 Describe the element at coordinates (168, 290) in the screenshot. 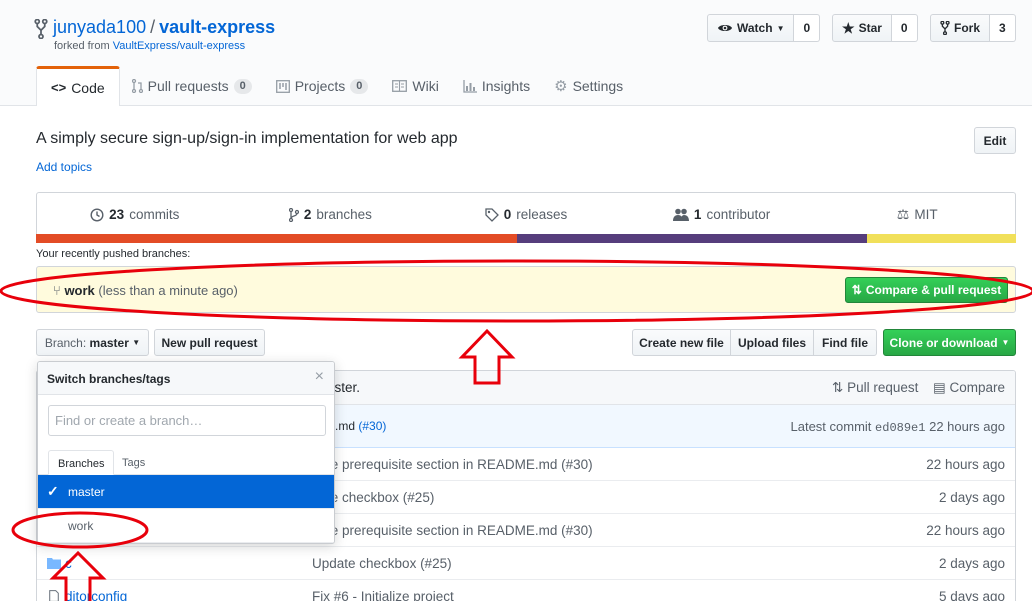

I see `pushed-time: (less than a minute ago)` at that location.